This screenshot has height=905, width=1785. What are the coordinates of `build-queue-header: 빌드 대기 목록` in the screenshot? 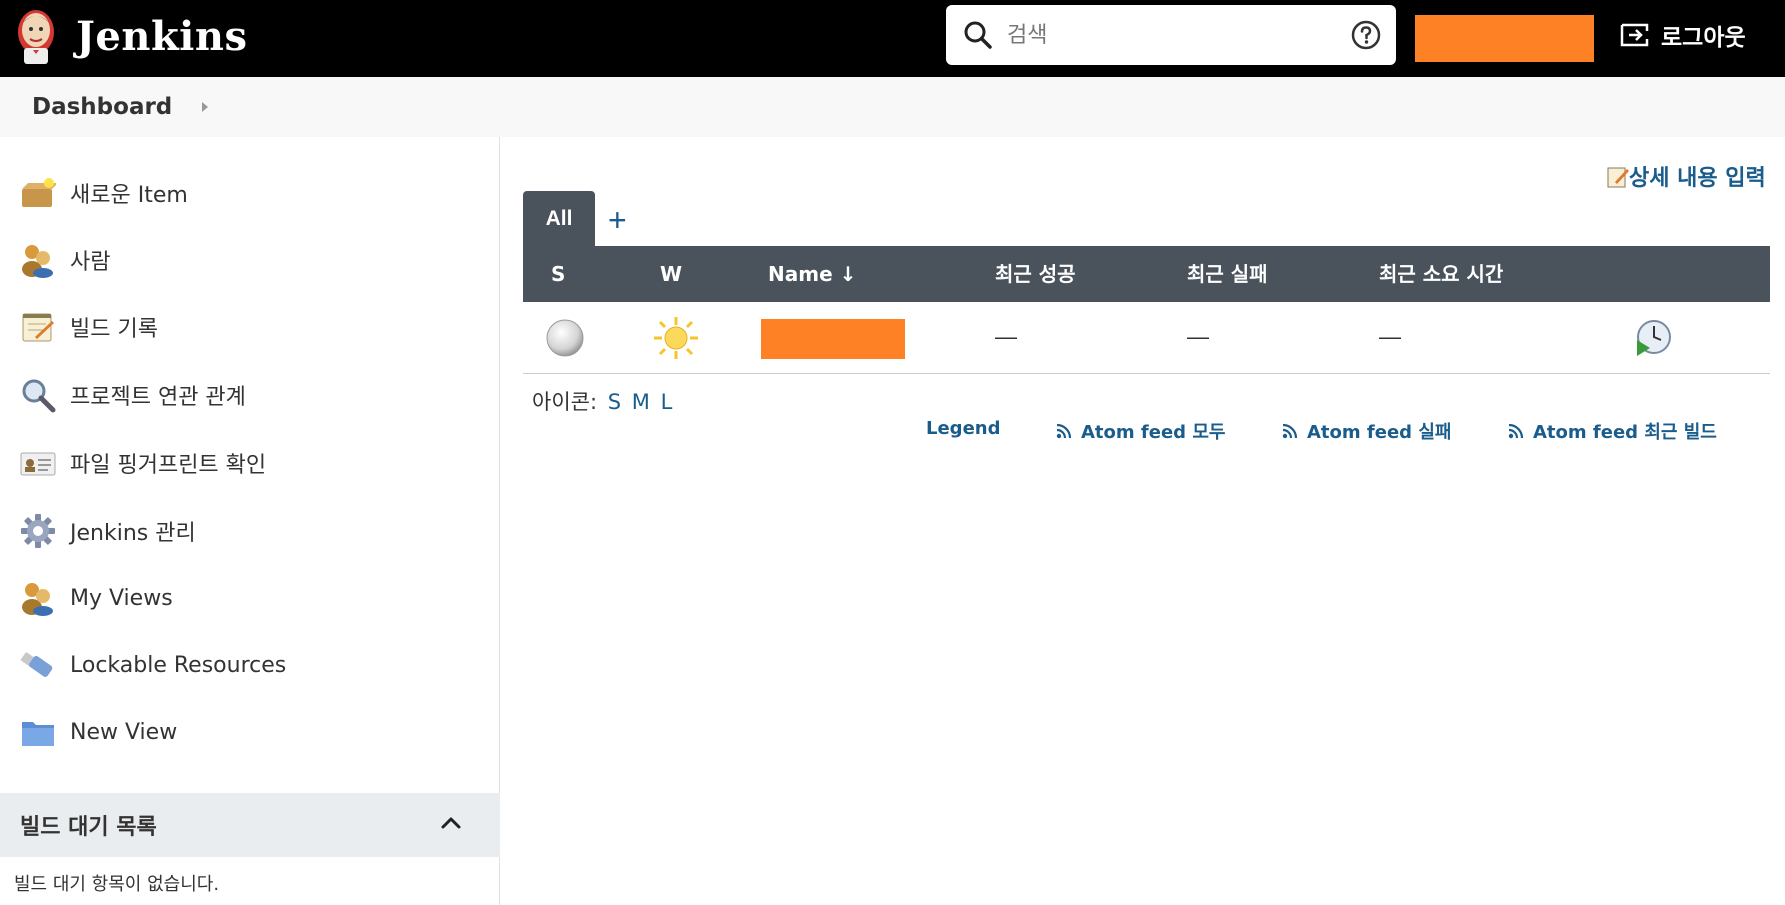 It's located at (250, 825).